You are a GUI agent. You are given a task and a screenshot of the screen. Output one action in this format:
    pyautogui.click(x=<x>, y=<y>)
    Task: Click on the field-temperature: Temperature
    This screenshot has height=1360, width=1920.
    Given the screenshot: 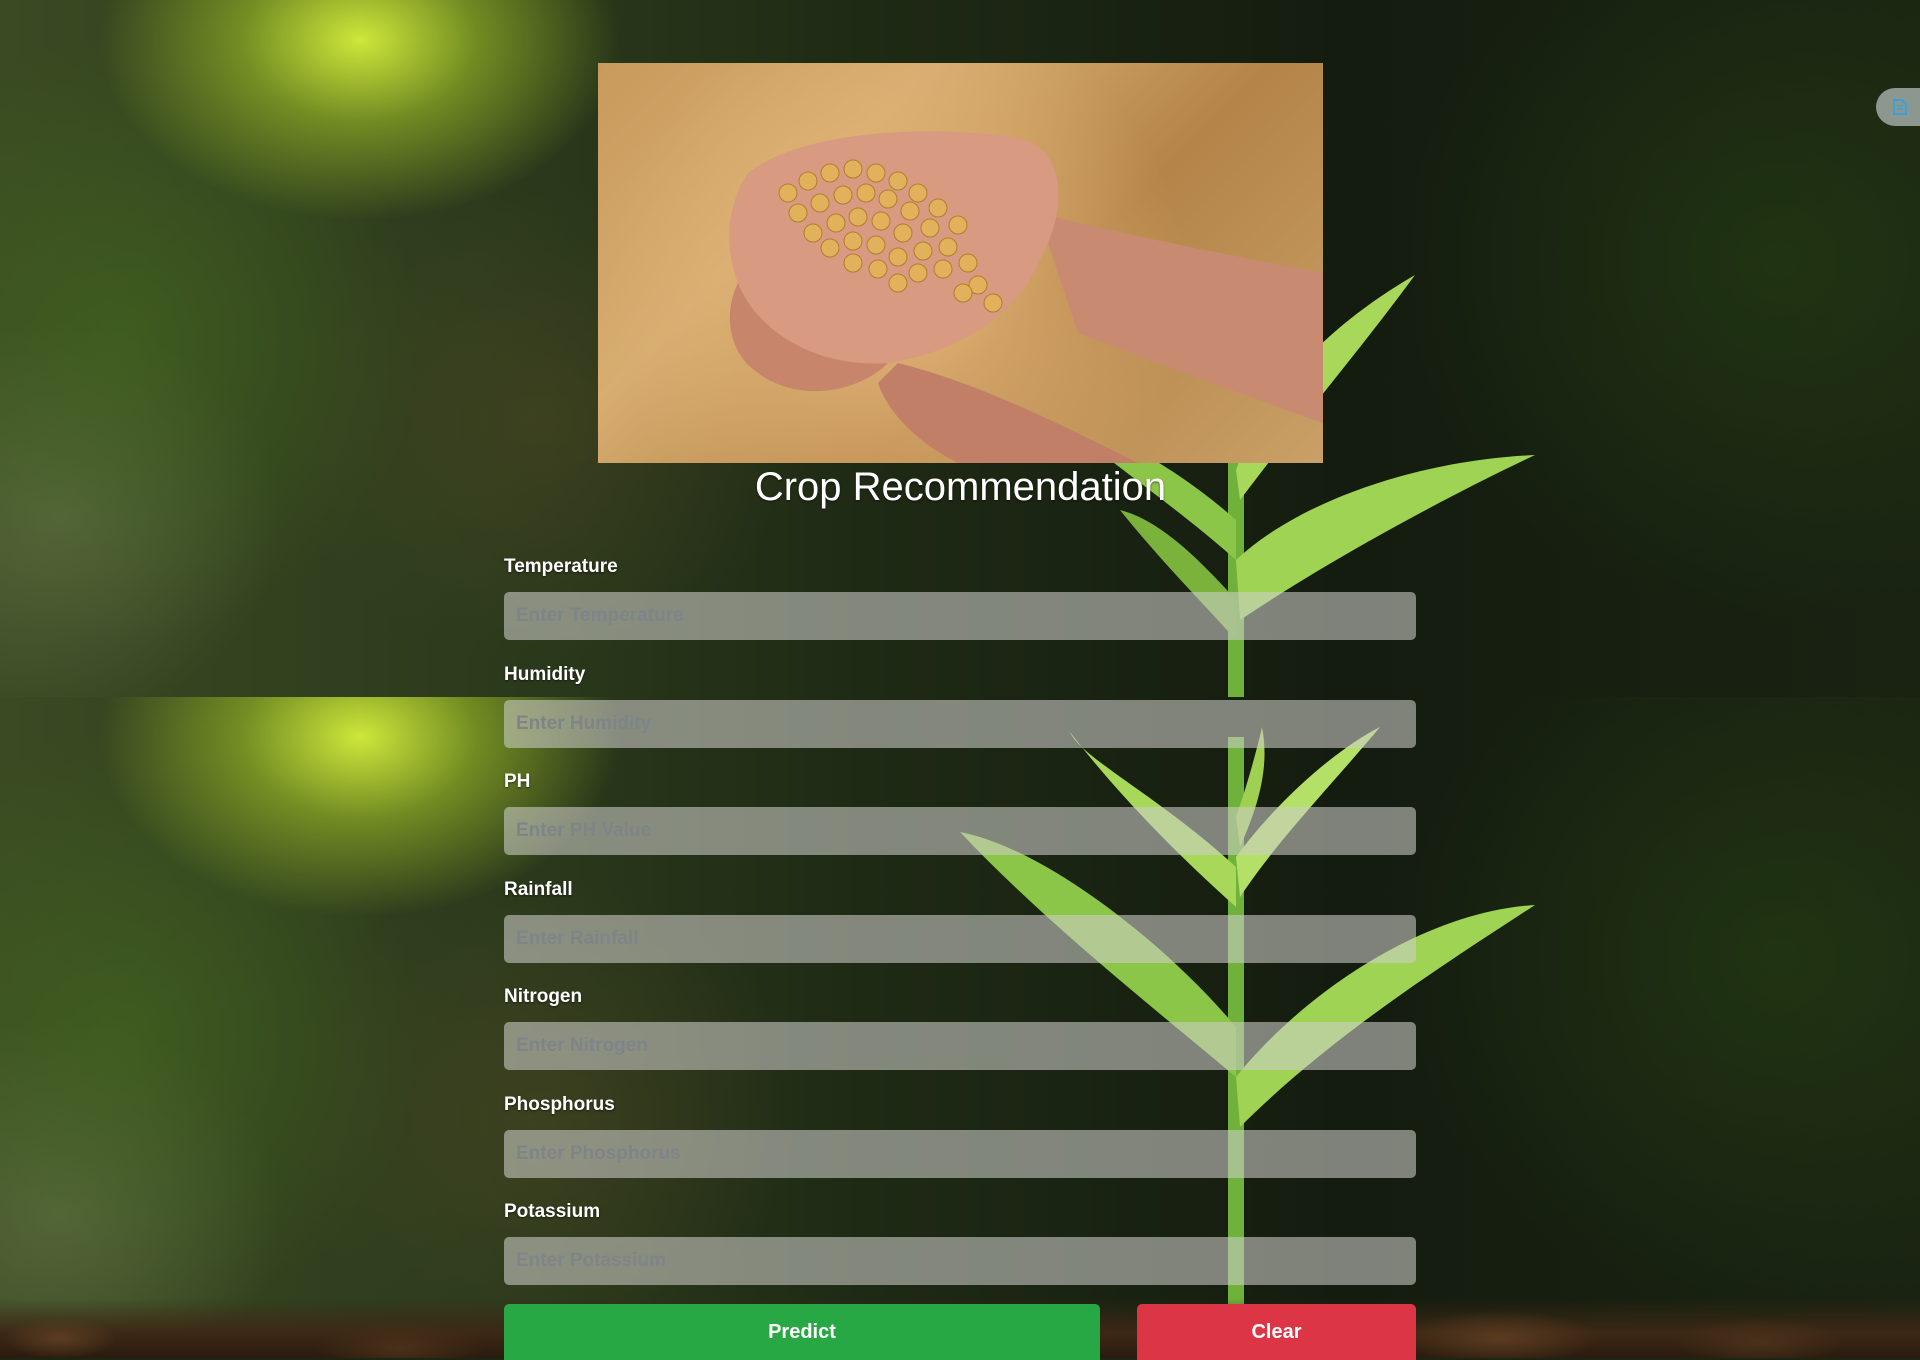 What is the action you would take?
    pyautogui.click(x=960, y=602)
    